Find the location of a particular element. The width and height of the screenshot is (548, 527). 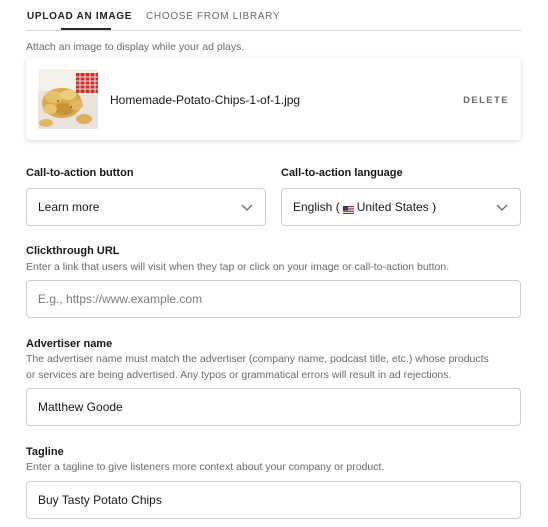

file-name: Homemade-Potato-Chips-1-of-1.jpg is located at coordinates (205, 100).